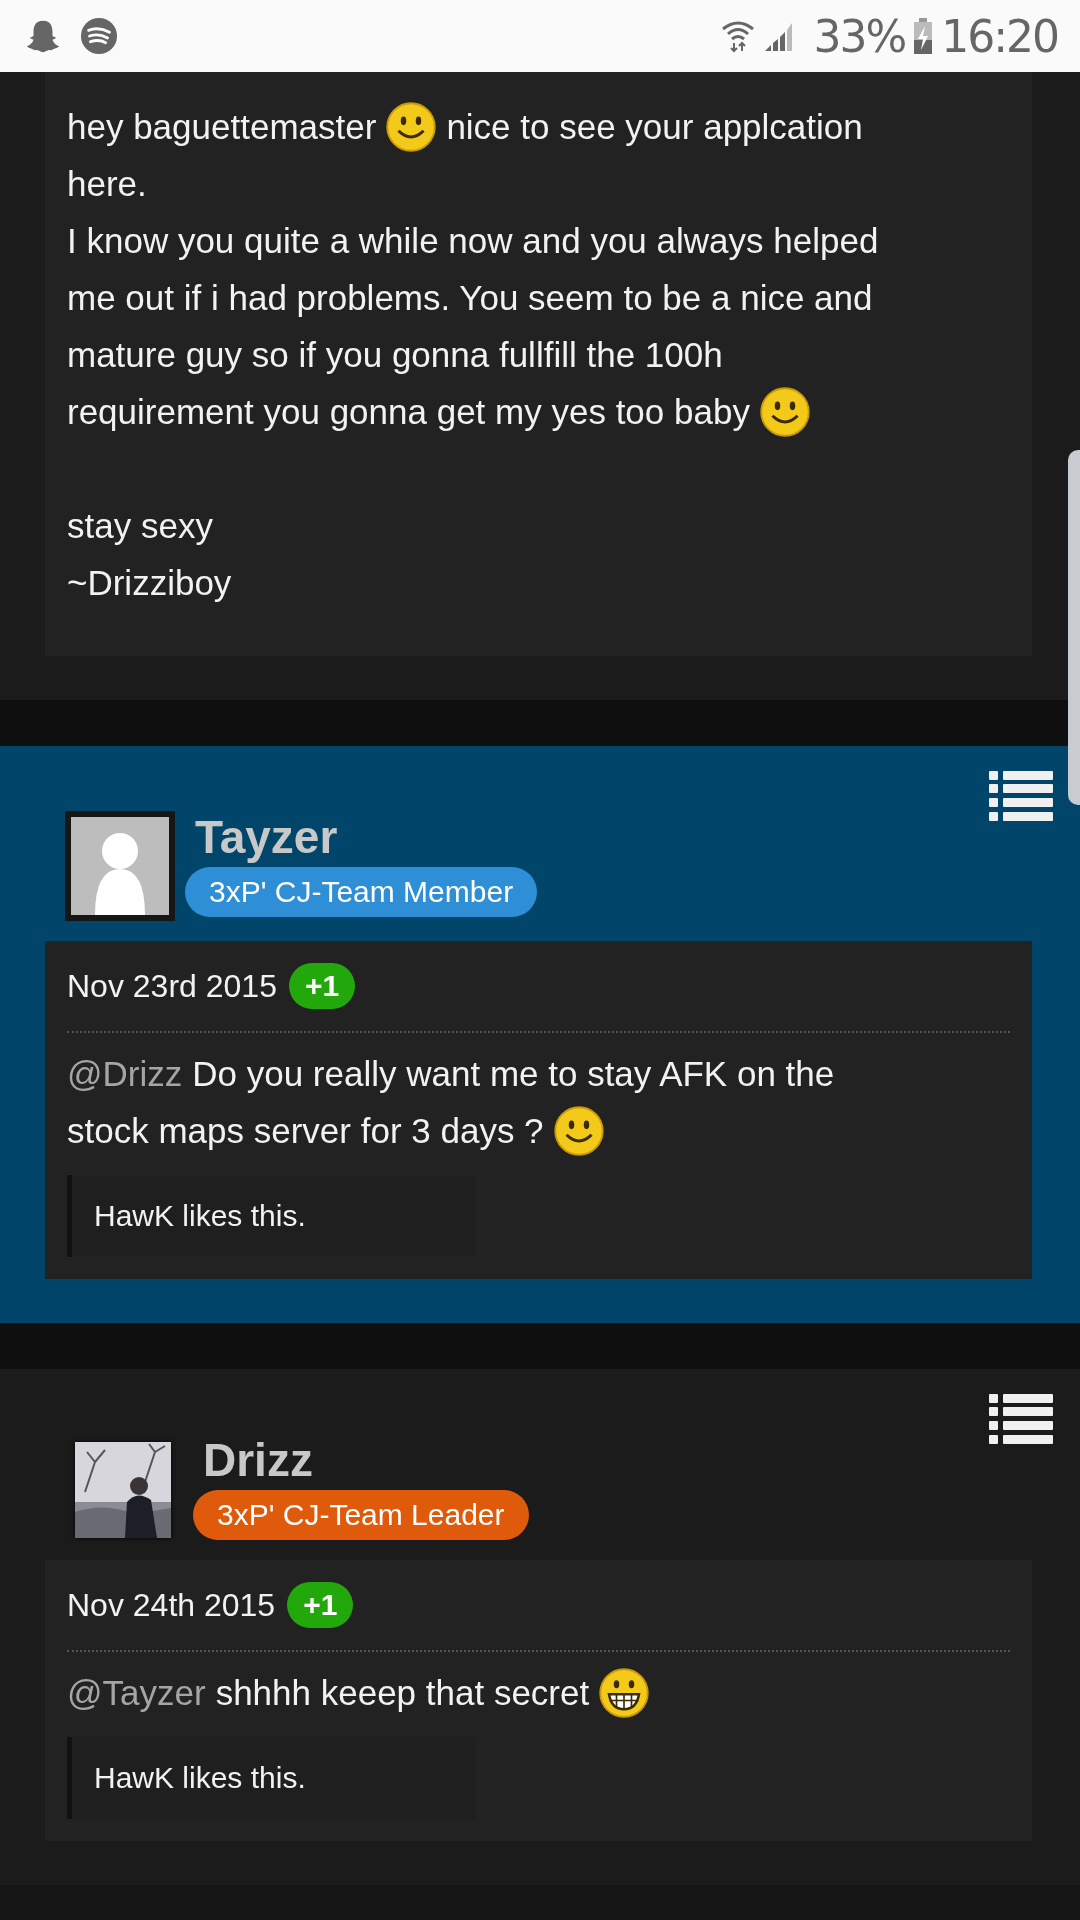 The height and width of the screenshot is (1920, 1080). I want to click on message-text: stay sexy, so click(140, 526).